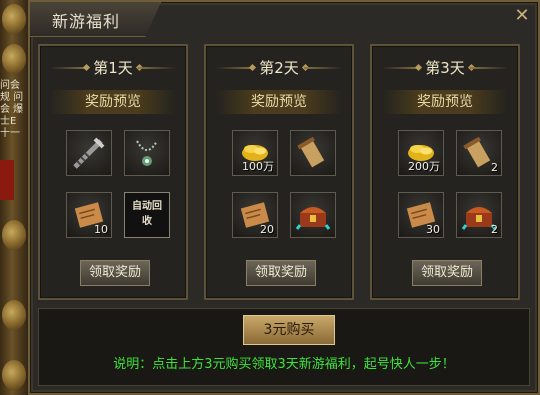 This screenshot has height=395, width=540. I want to click on item-count: 10, so click(101, 229).